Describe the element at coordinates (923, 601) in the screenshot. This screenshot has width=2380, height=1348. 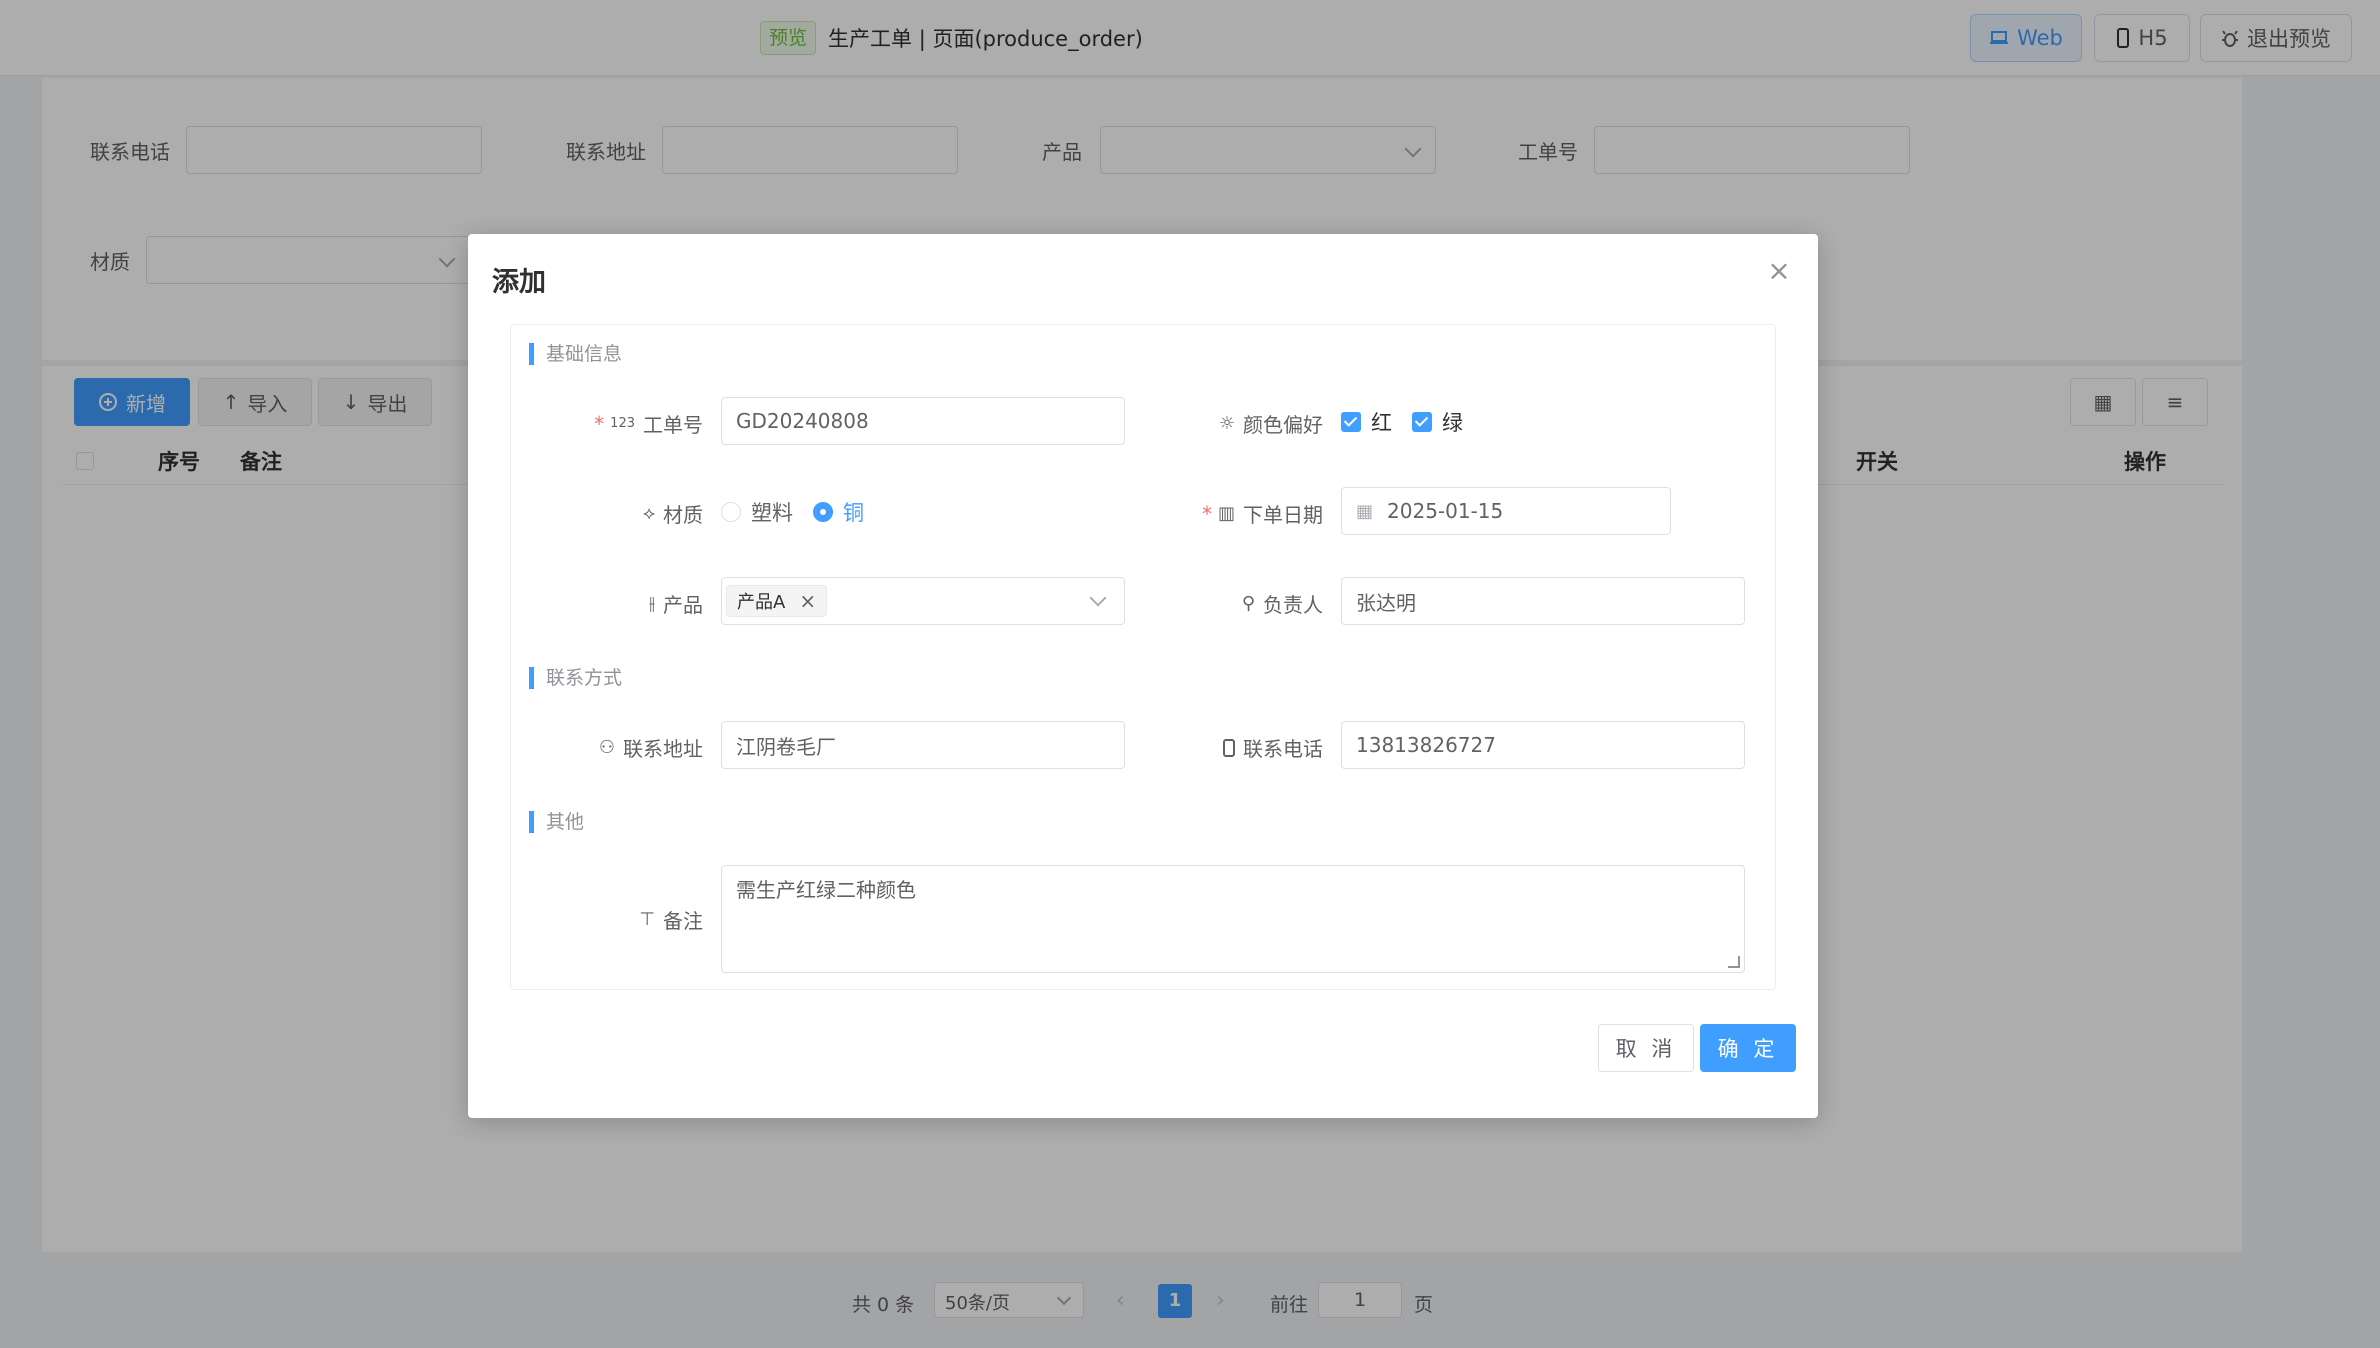
I see `product-select: 产品A ×` at that location.